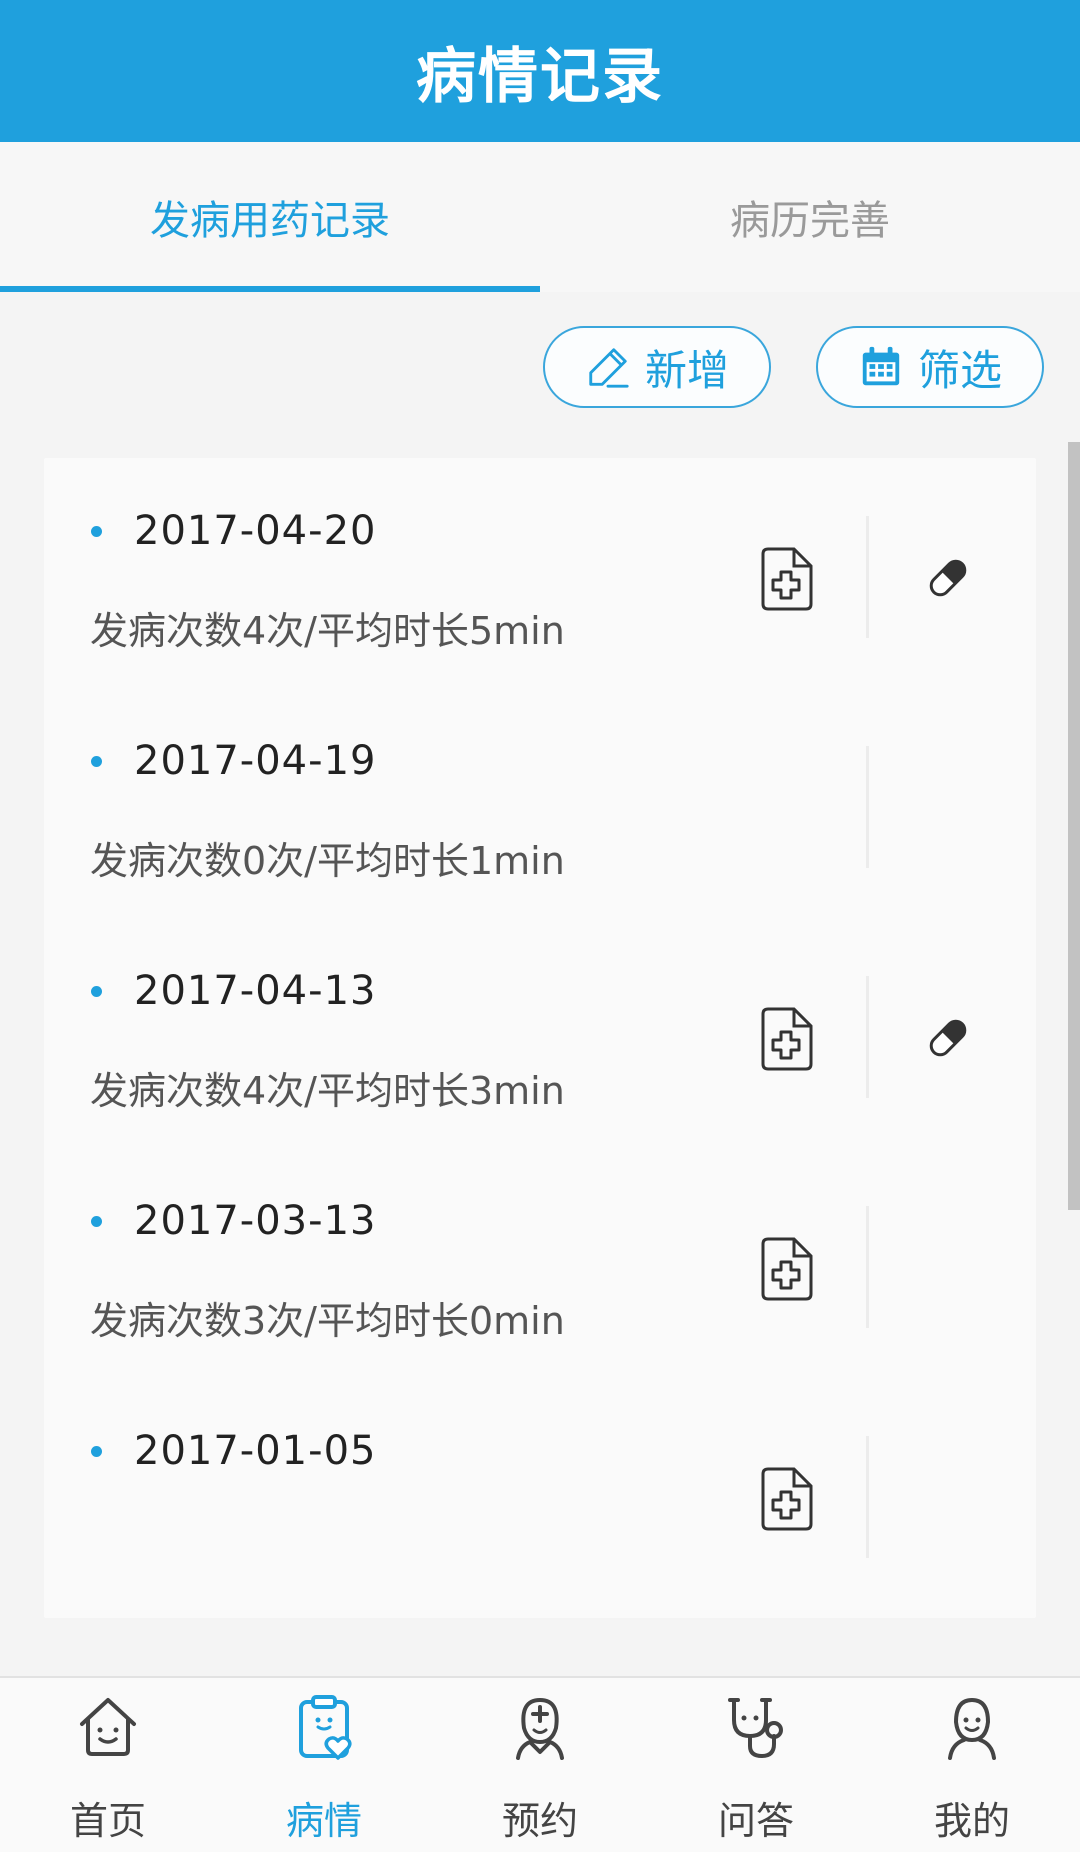 Image resolution: width=1080 pixels, height=1852 pixels. What do you see at coordinates (255, 1451) in the screenshot?
I see `record-date: 2017-01-05` at bounding box center [255, 1451].